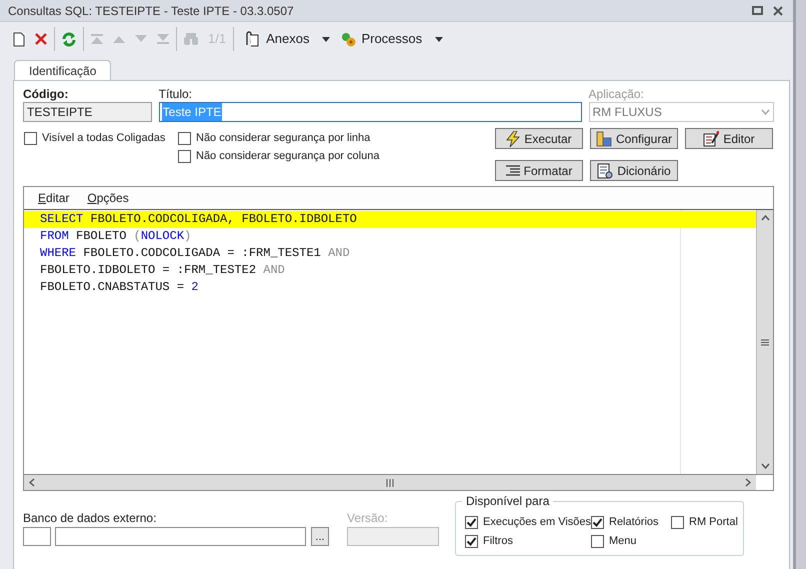  What do you see at coordinates (616, 94) in the screenshot?
I see `field-label: Aplicação:` at bounding box center [616, 94].